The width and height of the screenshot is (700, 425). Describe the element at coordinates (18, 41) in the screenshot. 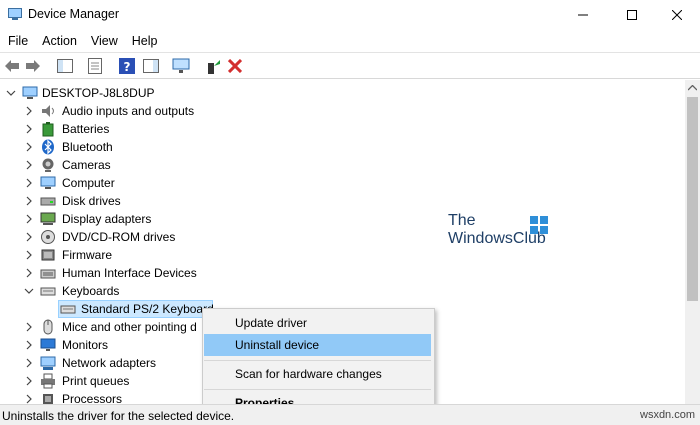

I see `menu-file: File` at that location.